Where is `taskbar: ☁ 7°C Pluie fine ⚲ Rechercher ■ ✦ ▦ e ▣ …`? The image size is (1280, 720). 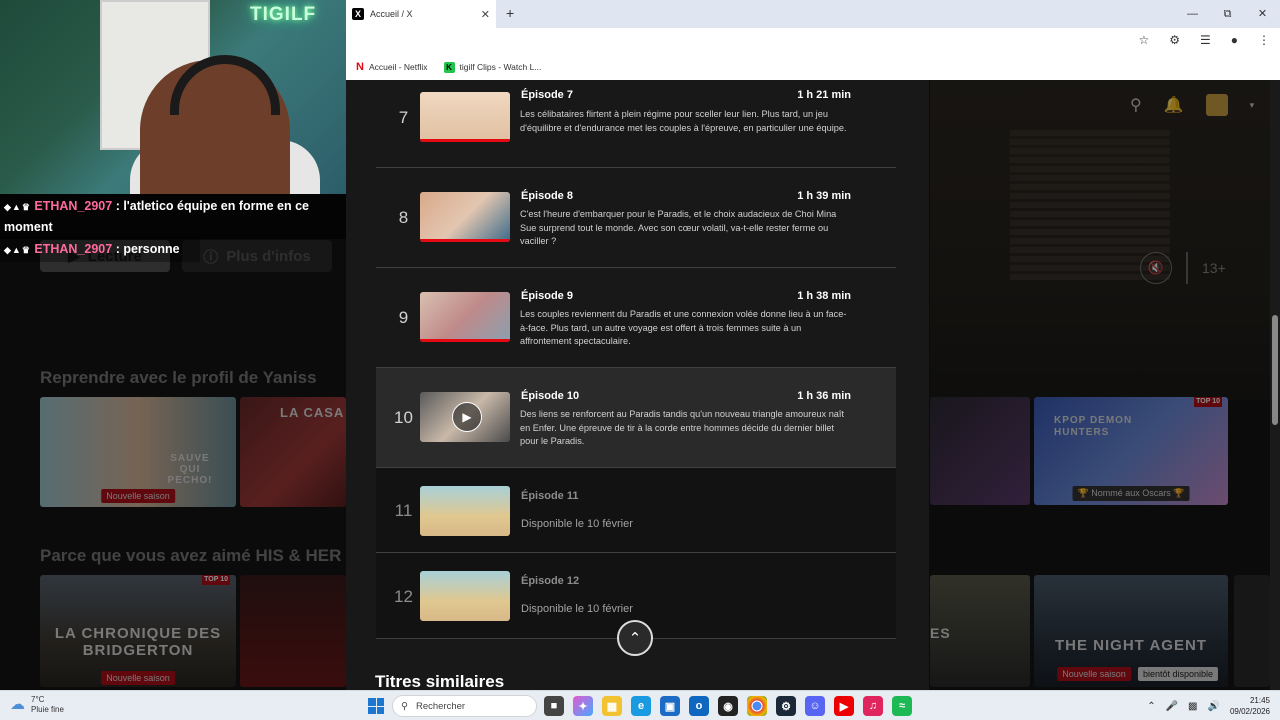 taskbar: ☁ 7°C Pluie fine ⚲ Rechercher ■ ✦ ▦ e ▣ … is located at coordinates (640, 705).